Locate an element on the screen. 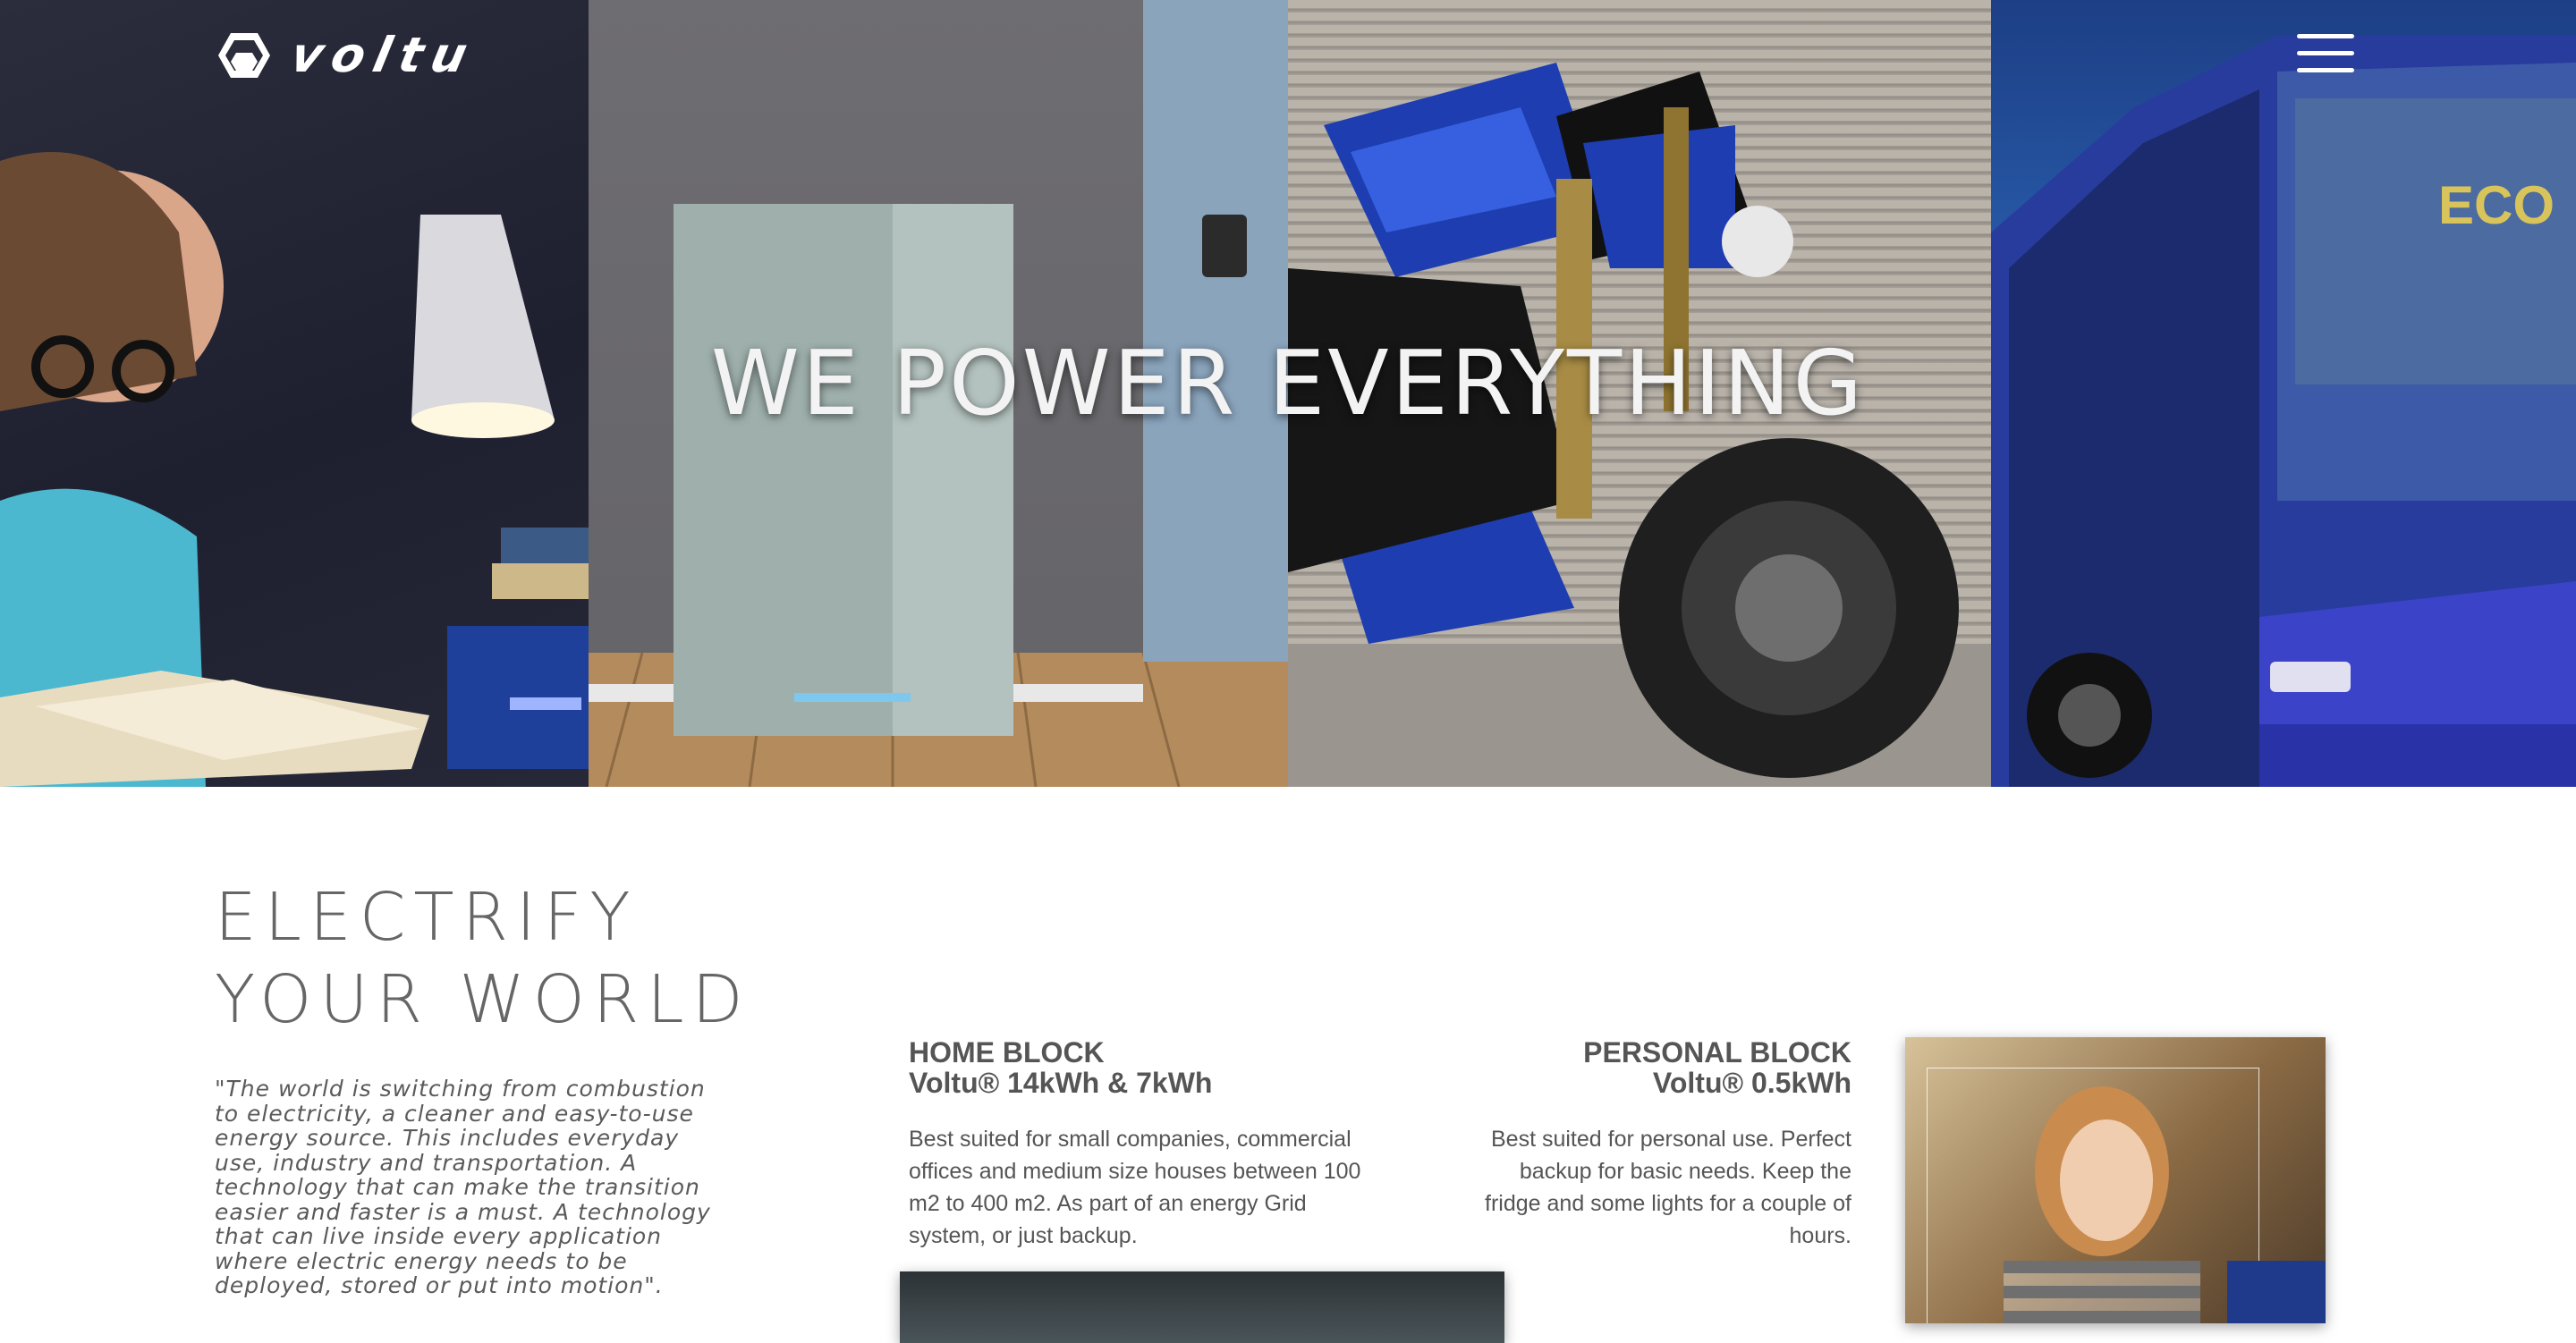  personal-block-title: PERSONAL BLOCK Voltu® 0.5kWh is located at coordinates (1668, 1067).